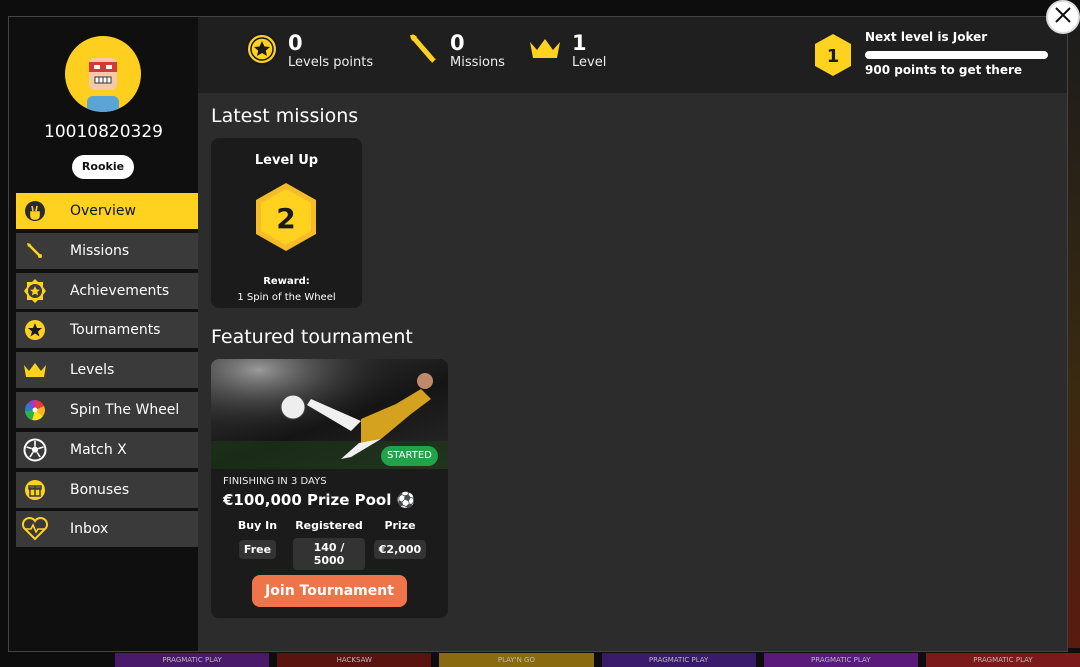 The height and width of the screenshot is (667, 1080). I want to click on sidebar-item-label: Tournaments, so click(115, 330).